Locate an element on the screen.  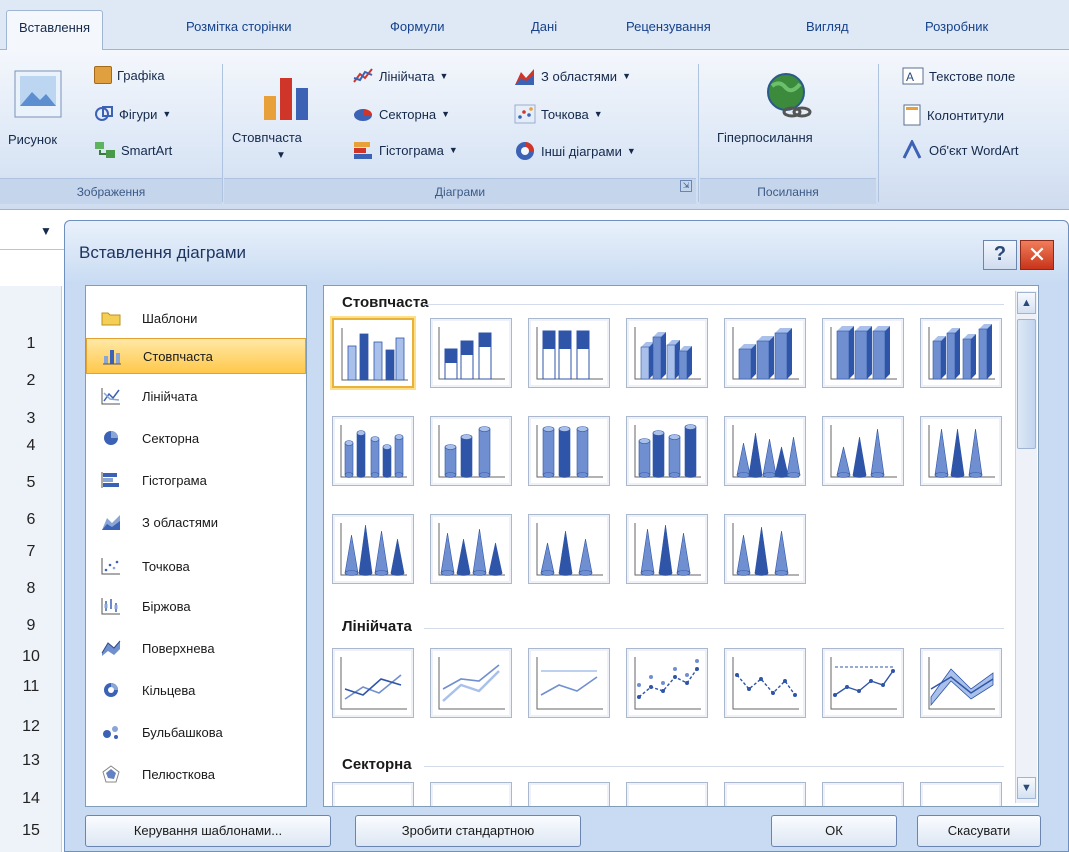
row-number: 2 is located at coordinates (31, 381).